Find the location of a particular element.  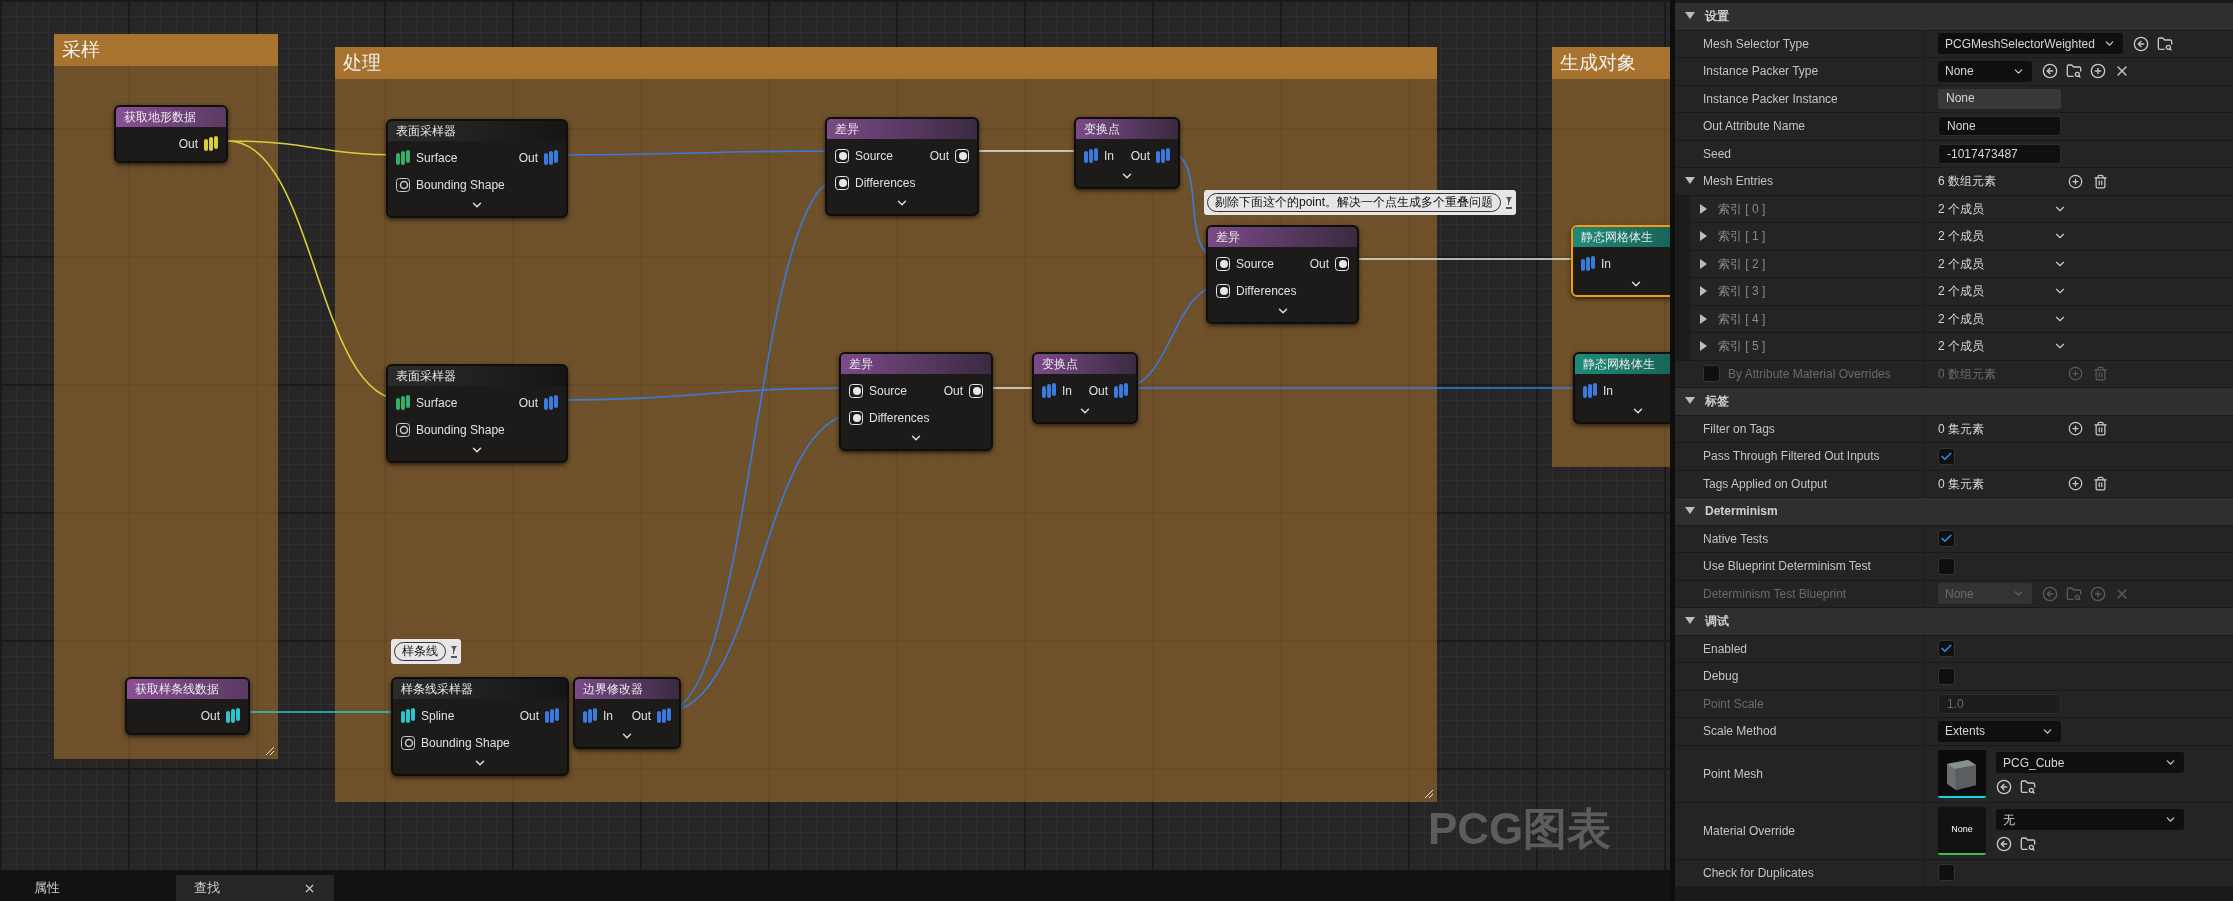

text-field: -1017473487 is located at coordinates (1999, 153).